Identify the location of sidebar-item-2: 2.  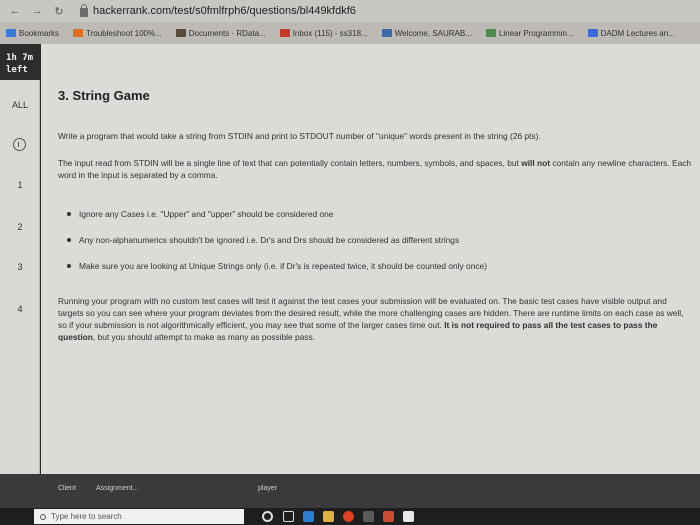
(20, 227).